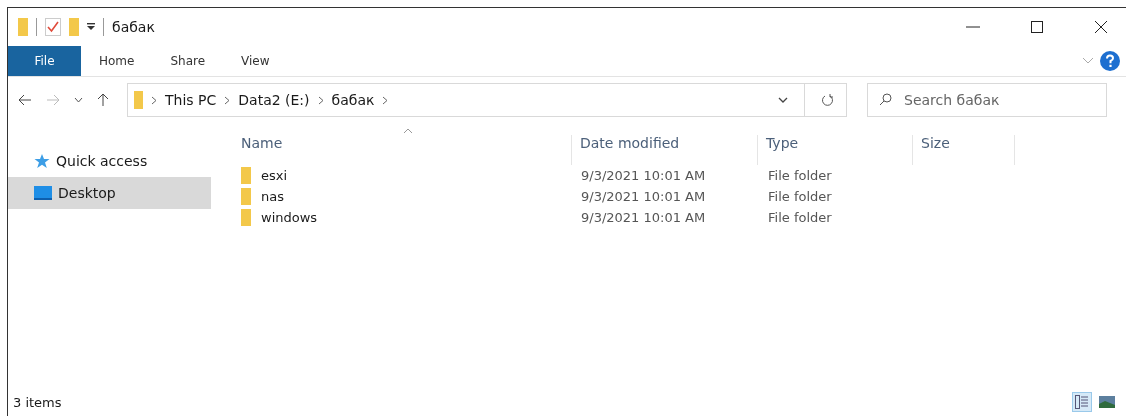 This screenshot has width=1126, height=416. I want to click on sort-ascending-icon, so click(408, 131).